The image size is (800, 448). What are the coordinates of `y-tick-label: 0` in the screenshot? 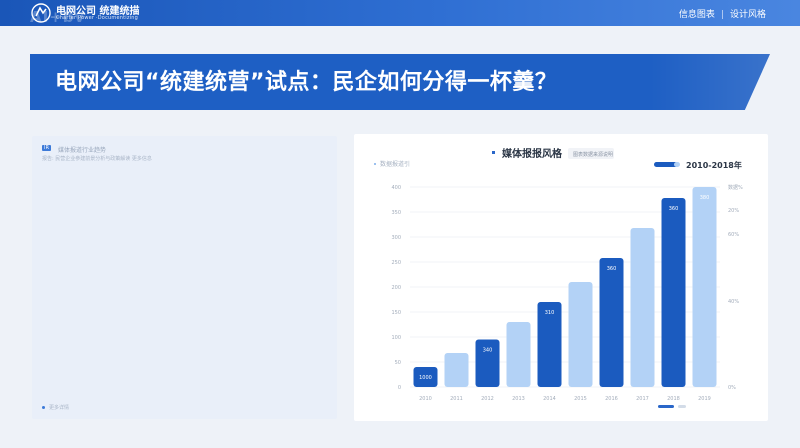 It's located at (399, 388).